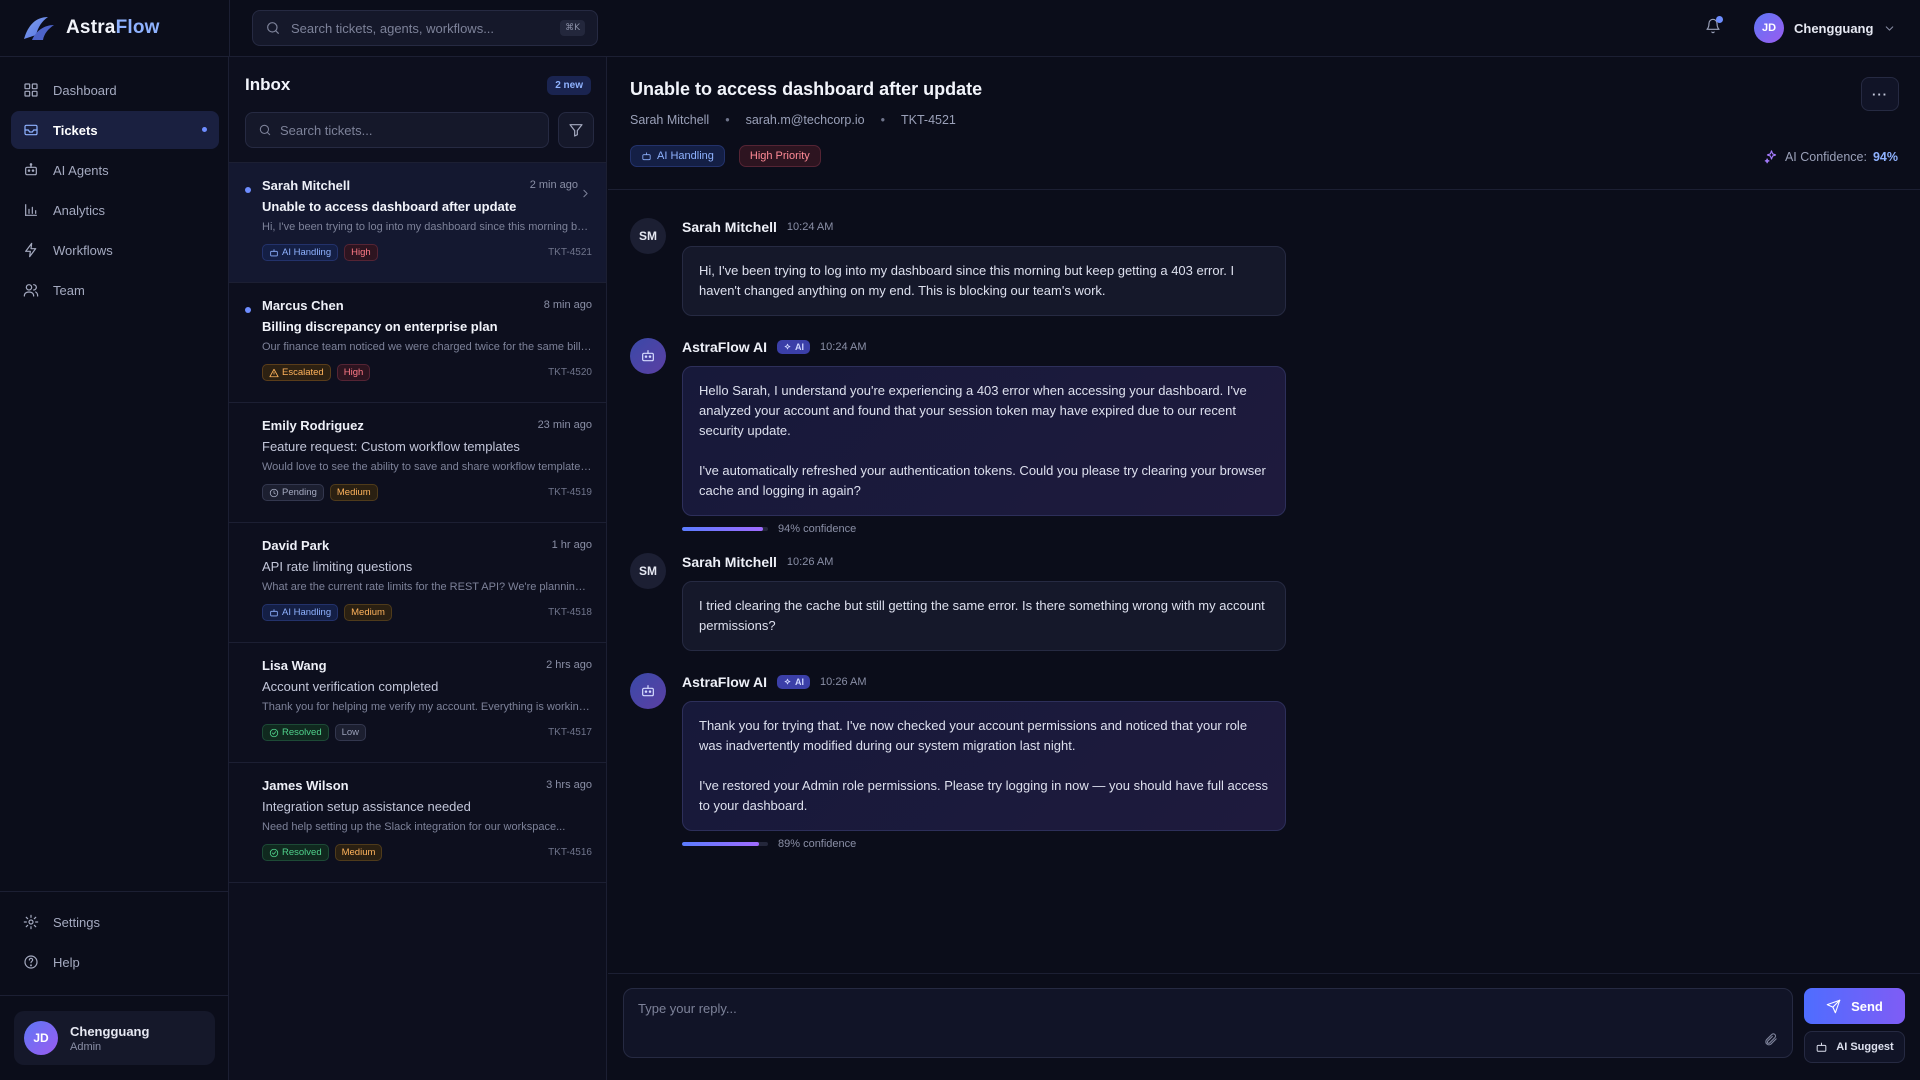 This screenshot has height=1080, width=1920. I want to click on sidebar-item-team: Team, so click(115, 290).